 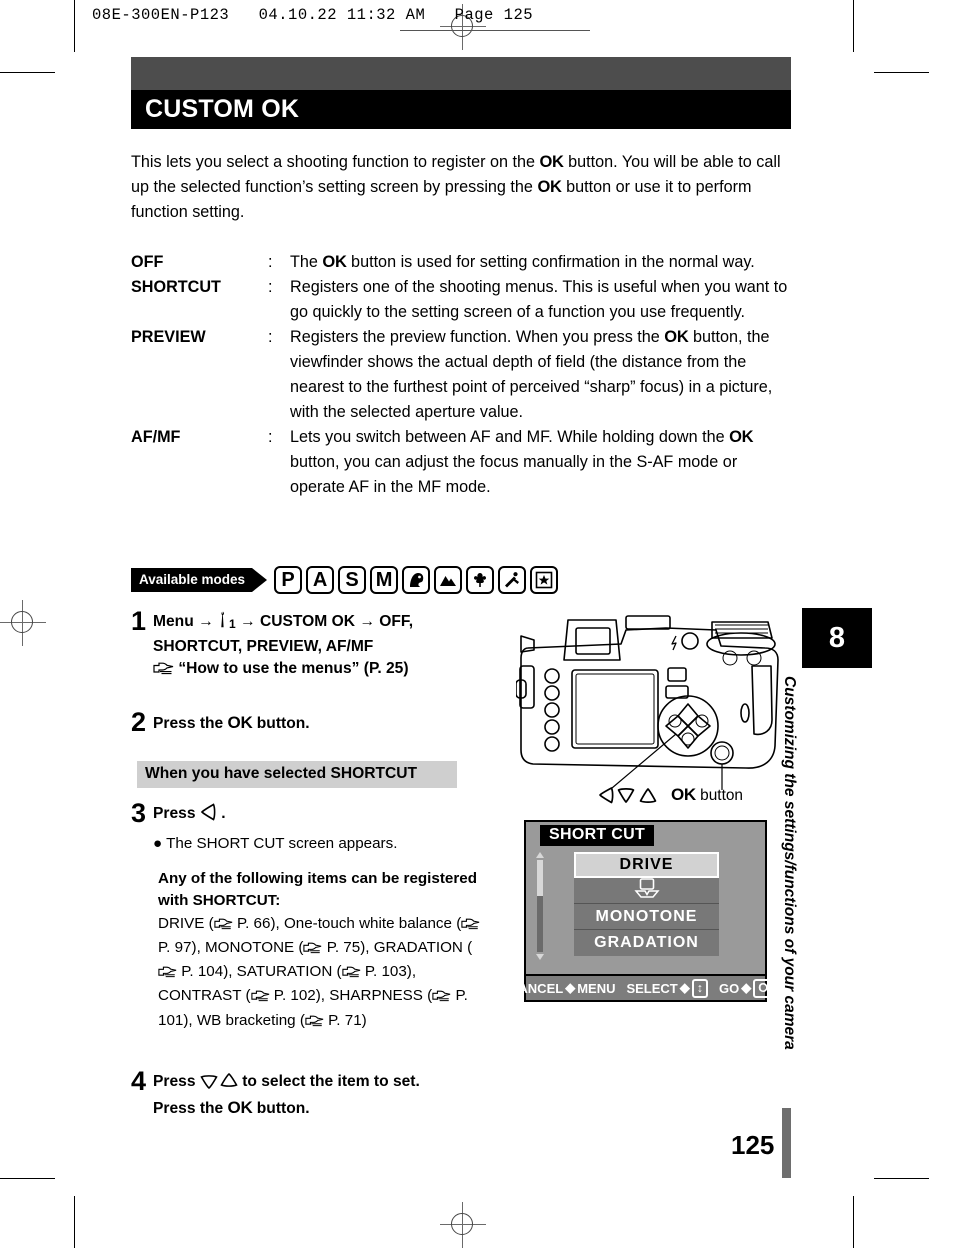 I want to click on lcd-menu-item-monotone: MONOTONE, so click(x=646, y=917).